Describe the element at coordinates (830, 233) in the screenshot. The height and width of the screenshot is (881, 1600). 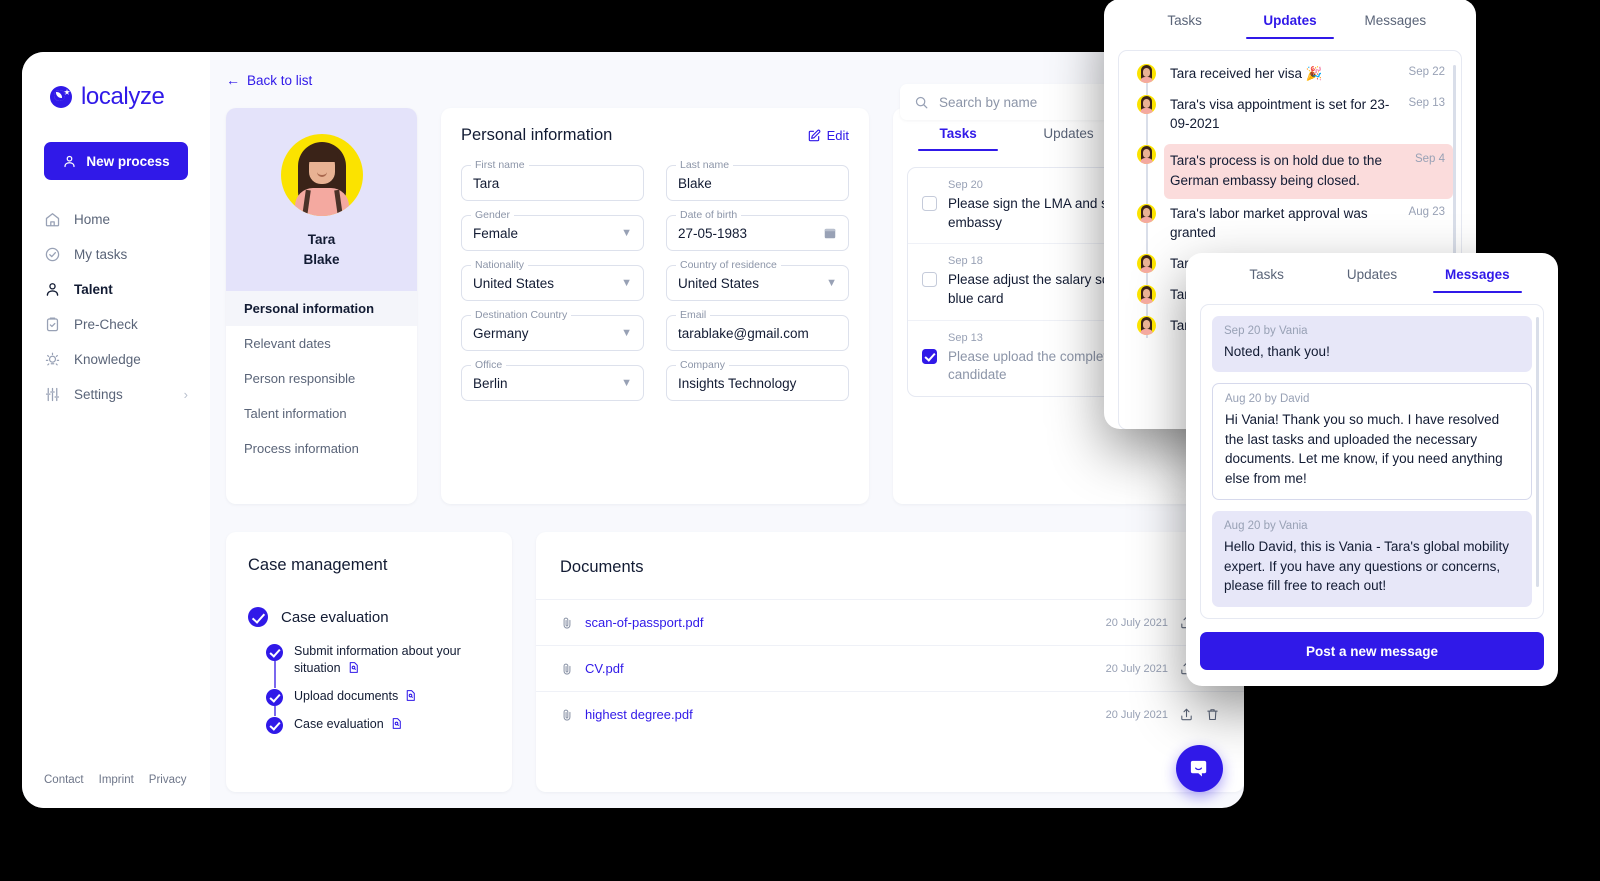
I see `calendar-icon` at that location.